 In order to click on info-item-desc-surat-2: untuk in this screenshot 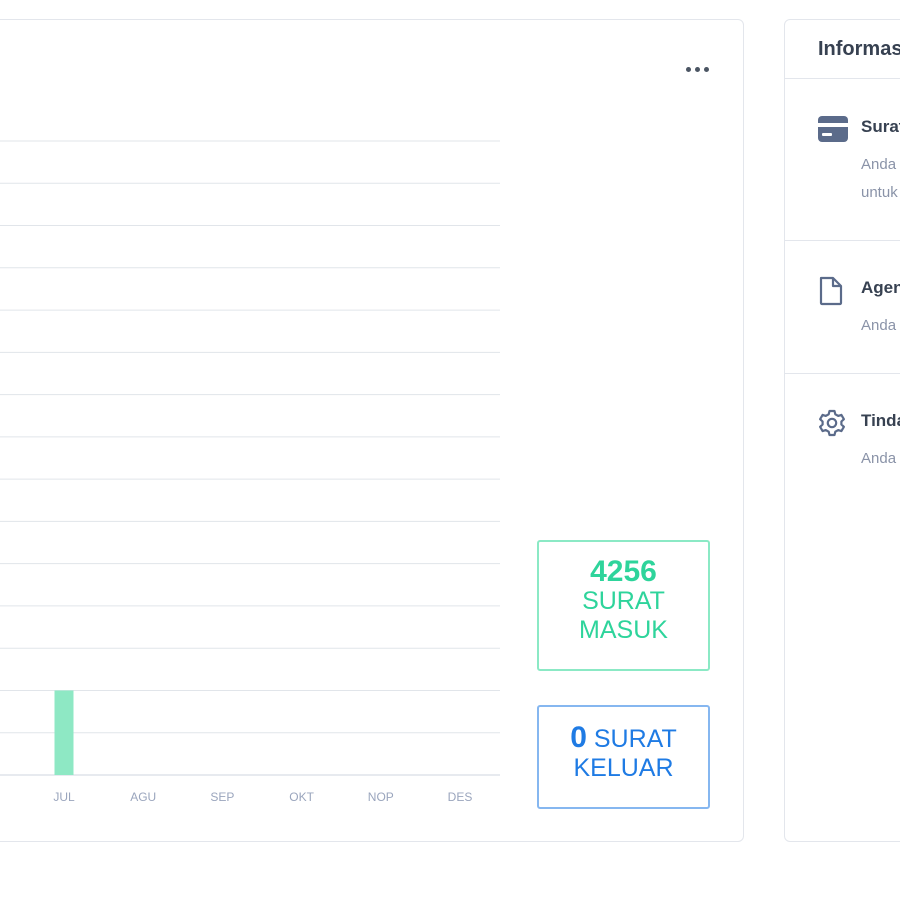, I will do `click(879, 192)`.